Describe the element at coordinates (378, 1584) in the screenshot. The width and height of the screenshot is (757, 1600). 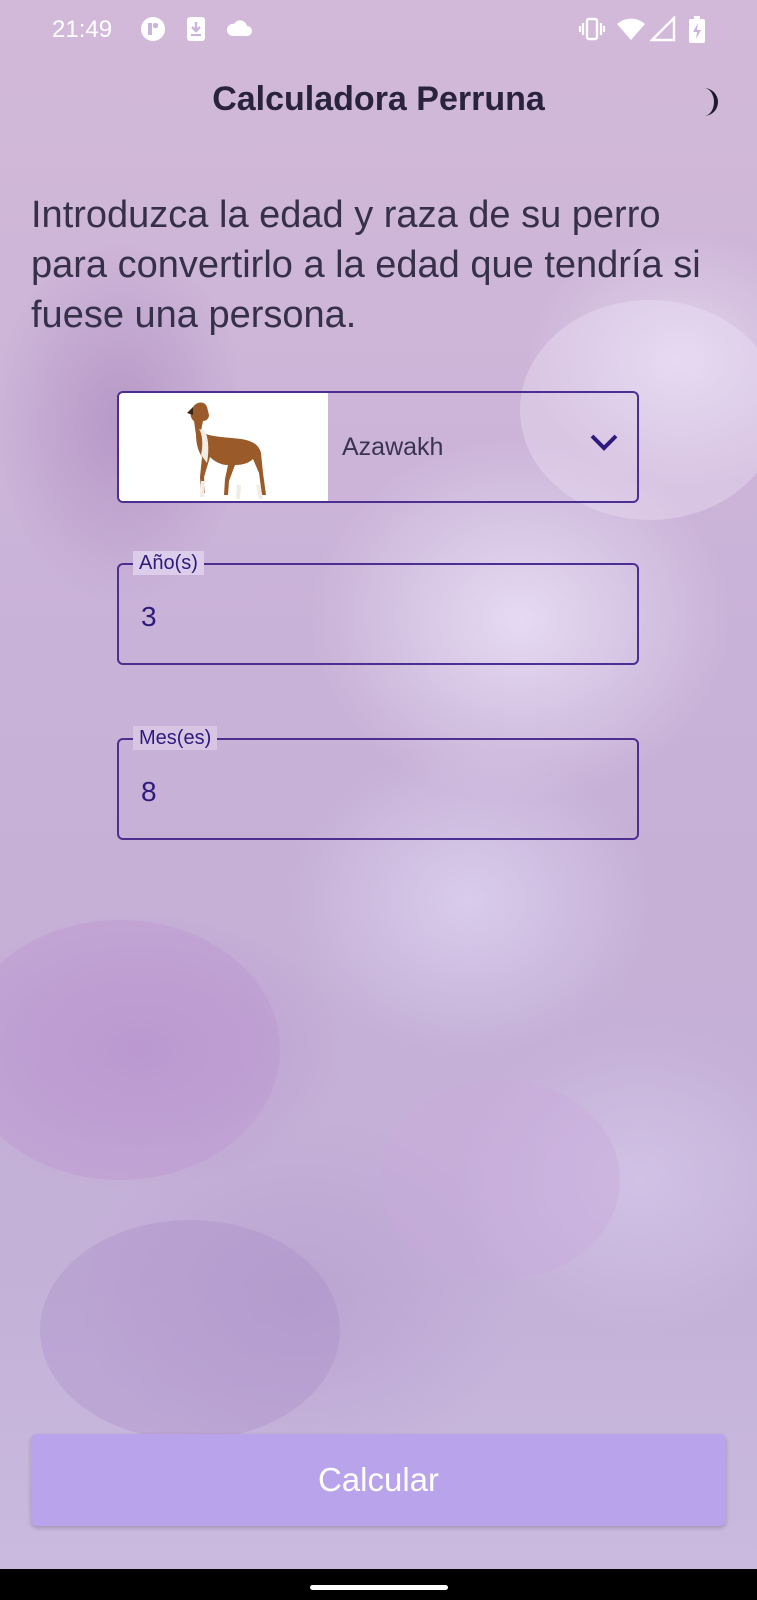
I see `navigation-bar` at that location.